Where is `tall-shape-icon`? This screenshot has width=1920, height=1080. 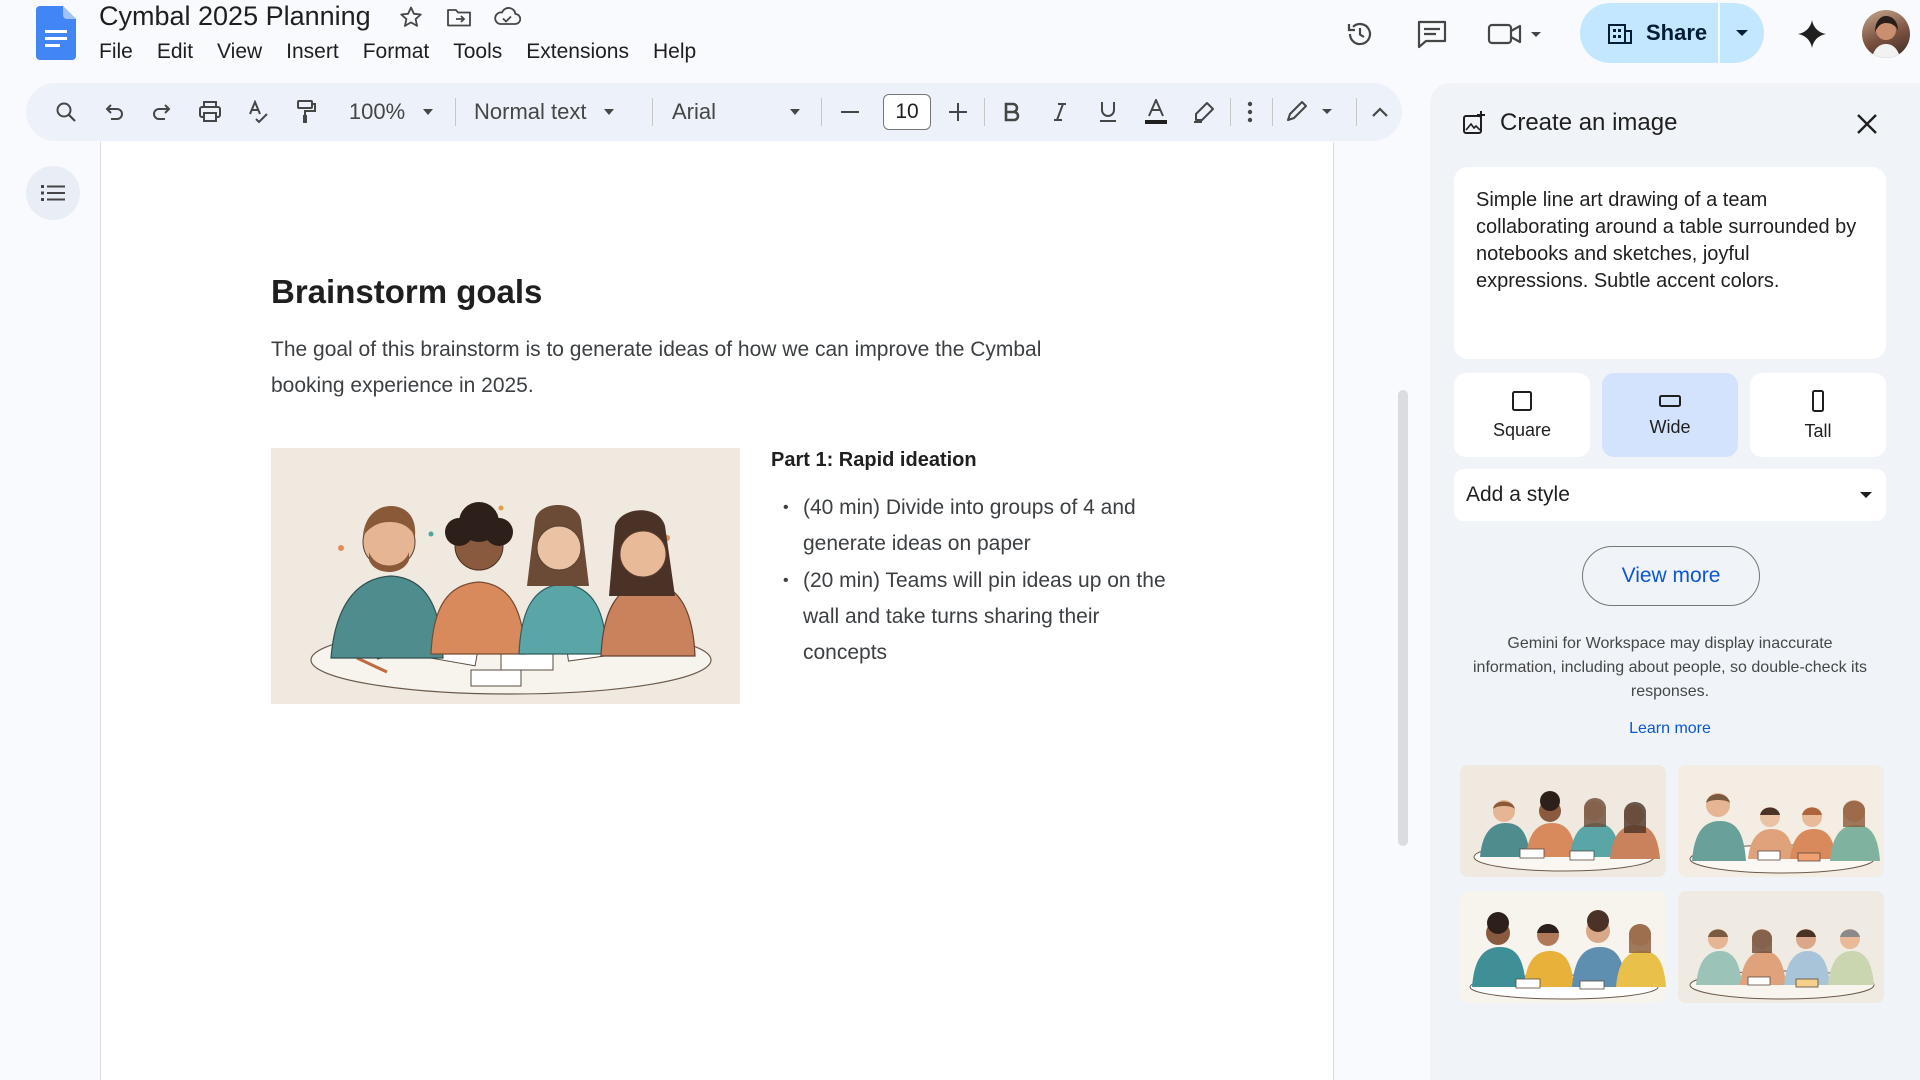
tall-shape-icon is located at coordinates (1818, 400).